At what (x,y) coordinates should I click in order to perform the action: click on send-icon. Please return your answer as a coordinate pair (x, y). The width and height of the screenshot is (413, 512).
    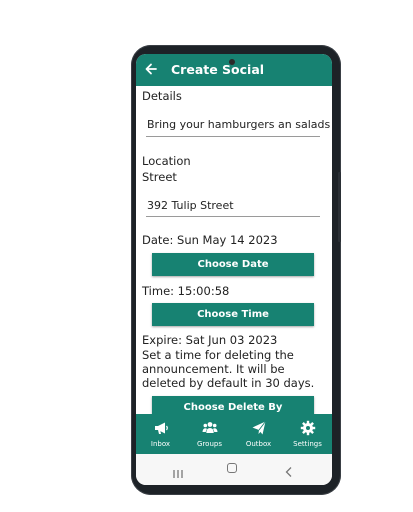
    Looking at the image, I should click on (259, 428).